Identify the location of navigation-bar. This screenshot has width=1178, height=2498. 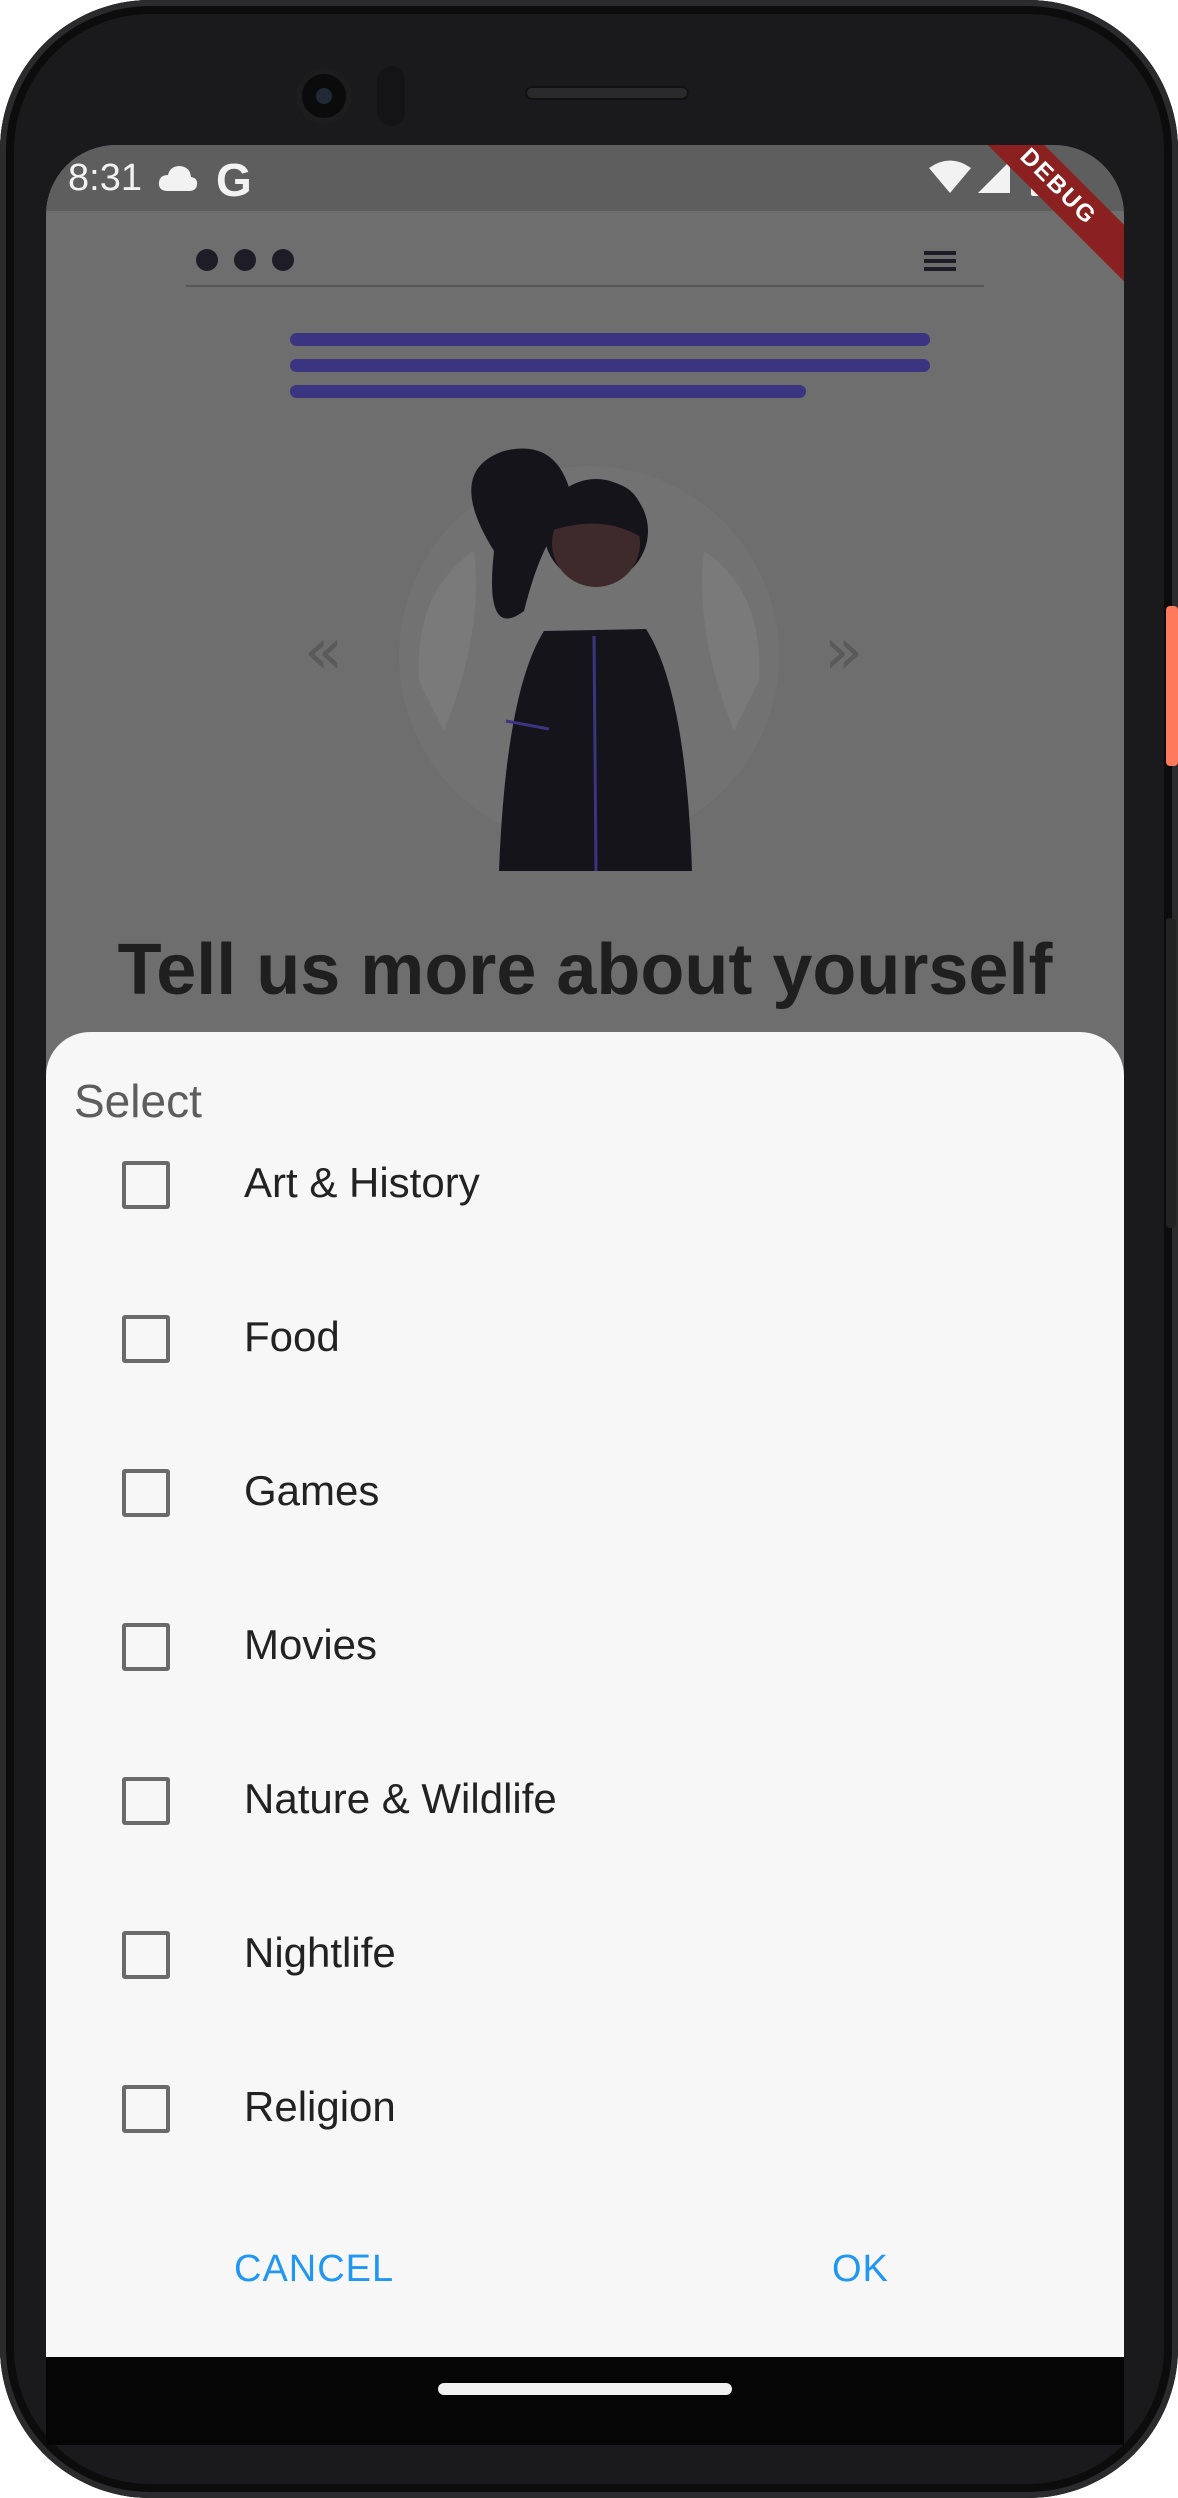
(585, 2401).